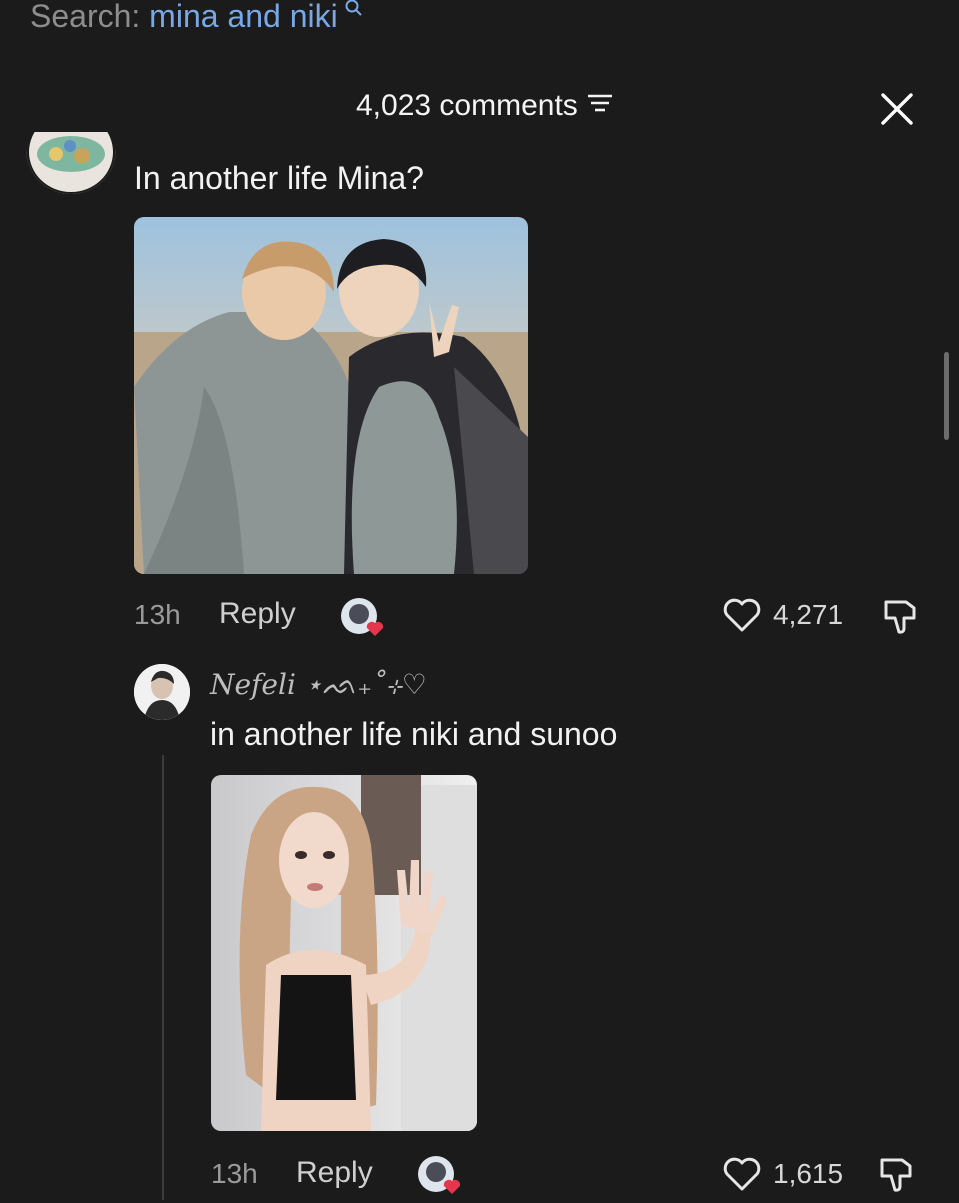 This screenshot has width=959, height=1203. Describe the element at coordinates (467, 105) in the screenshot. I see `comments-count: 4,023 comments` at that location.